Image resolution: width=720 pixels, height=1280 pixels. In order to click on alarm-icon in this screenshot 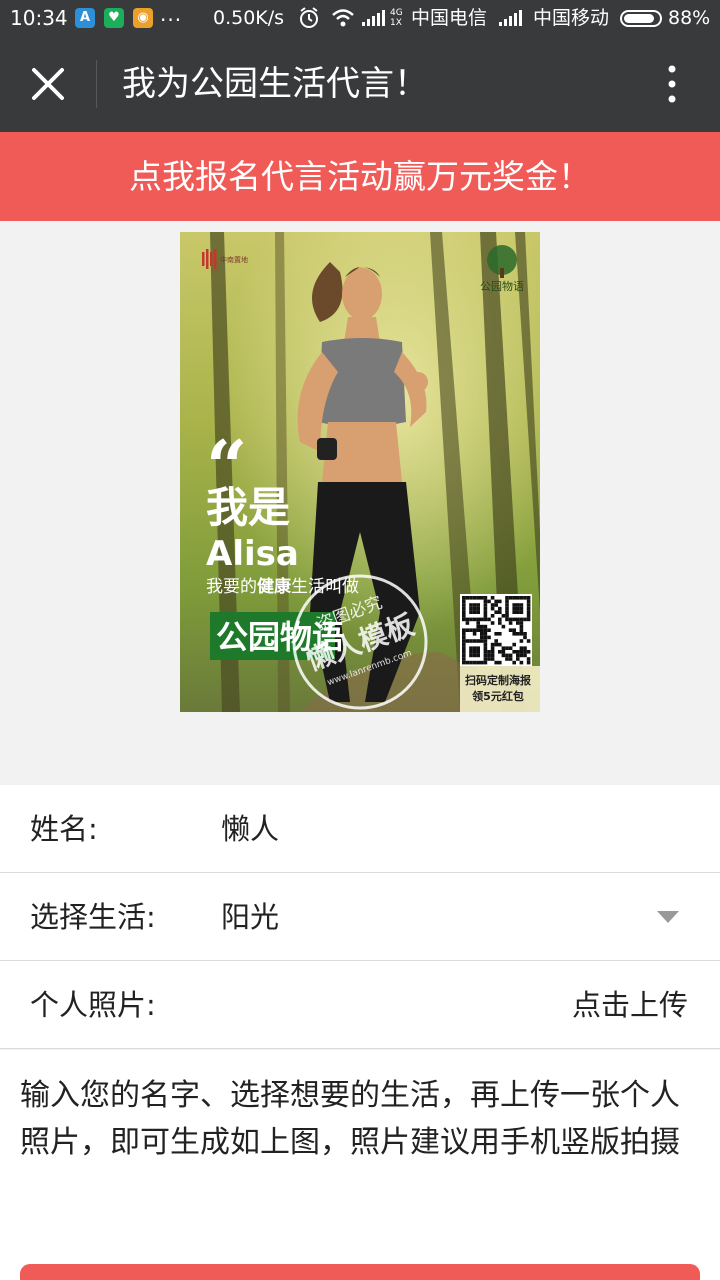, I will do `click(309, 18)`.